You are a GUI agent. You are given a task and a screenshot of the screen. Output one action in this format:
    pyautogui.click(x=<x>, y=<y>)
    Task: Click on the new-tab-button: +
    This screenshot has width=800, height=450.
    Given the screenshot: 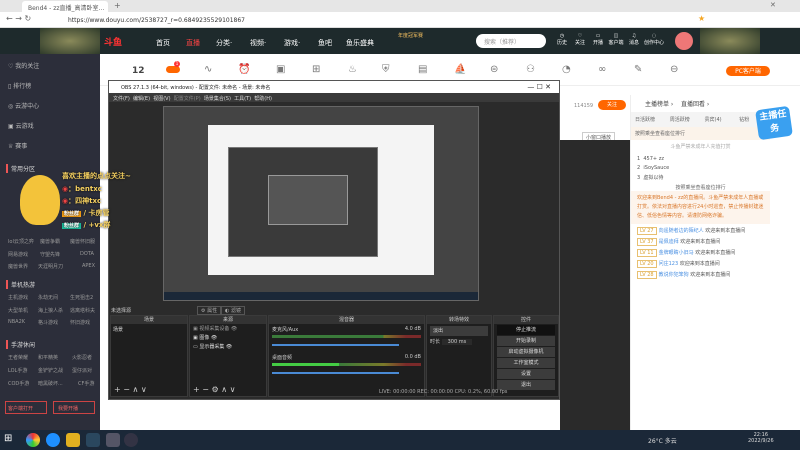 What is the action you would take?
    pyautogui.click(x=117, y=5)
    